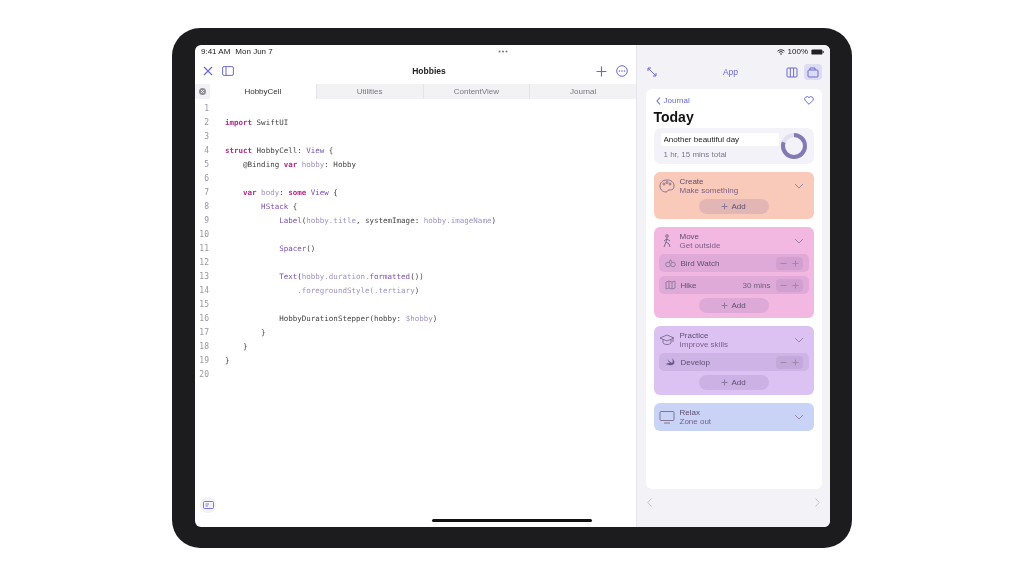 This screenshot has height=576, width=1024. Describe the element at coordinates (817, 502) in the screenshot. I see `next-icon` at that location.